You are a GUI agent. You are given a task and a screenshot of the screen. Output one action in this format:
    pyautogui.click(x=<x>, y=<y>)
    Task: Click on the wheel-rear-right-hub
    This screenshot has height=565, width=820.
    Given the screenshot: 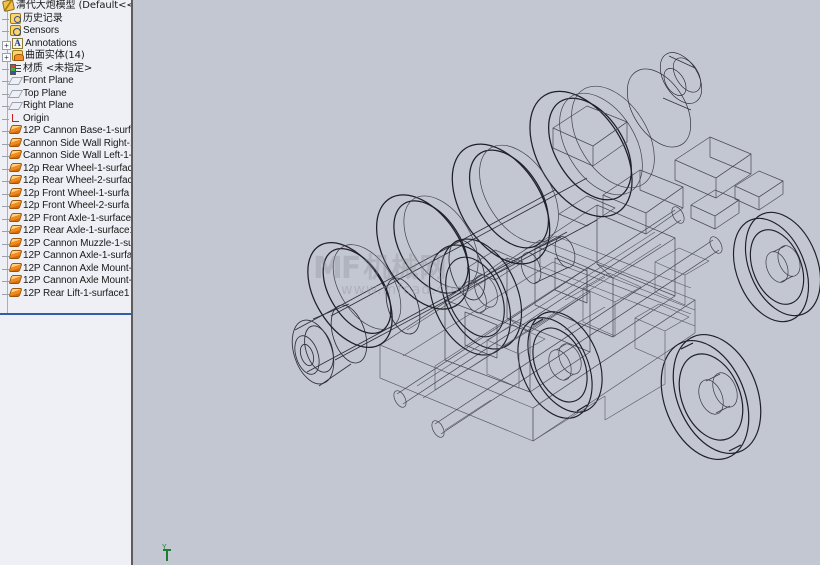 What is the action you would take?
    pyautogui.click(x=718, y=393)
    